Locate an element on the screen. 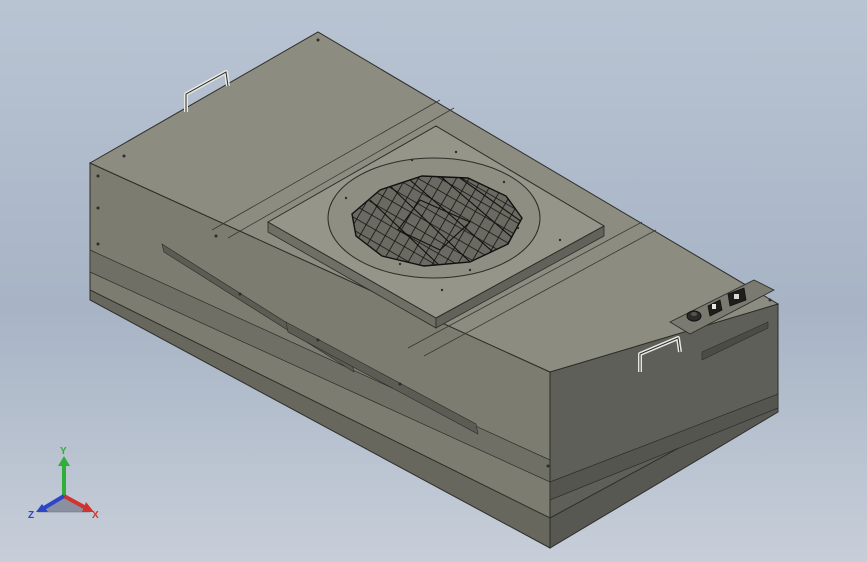  knob-icon is located at coordinates (694, 316).